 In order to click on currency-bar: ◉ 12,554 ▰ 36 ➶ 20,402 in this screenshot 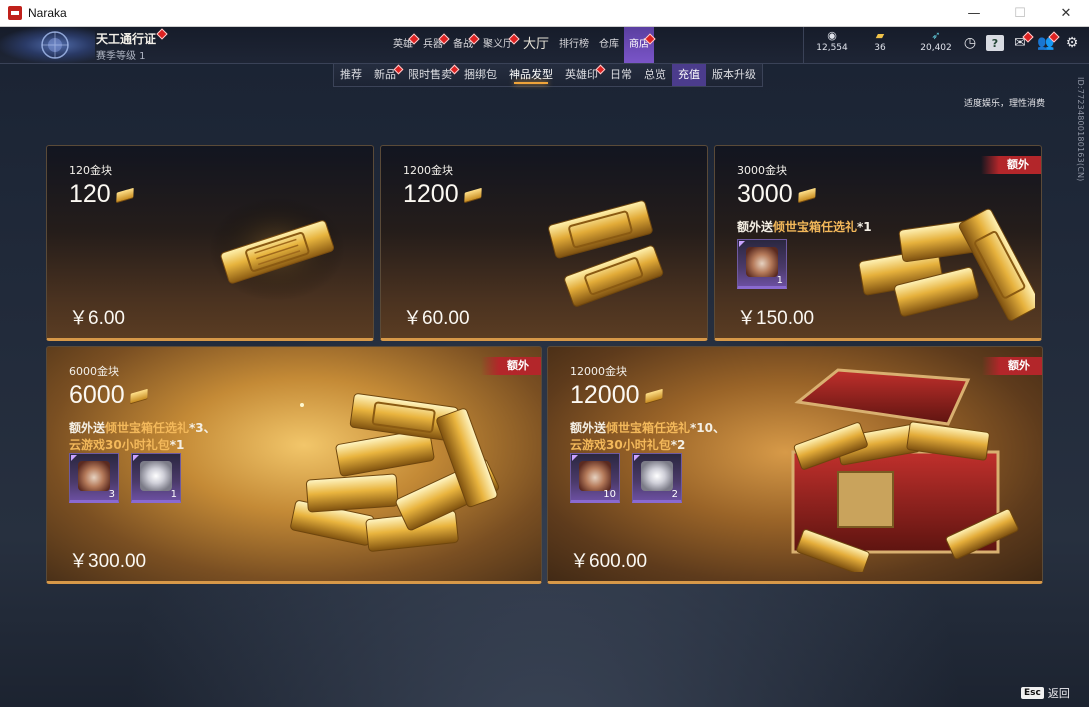, I will do `click(885, 45)`.